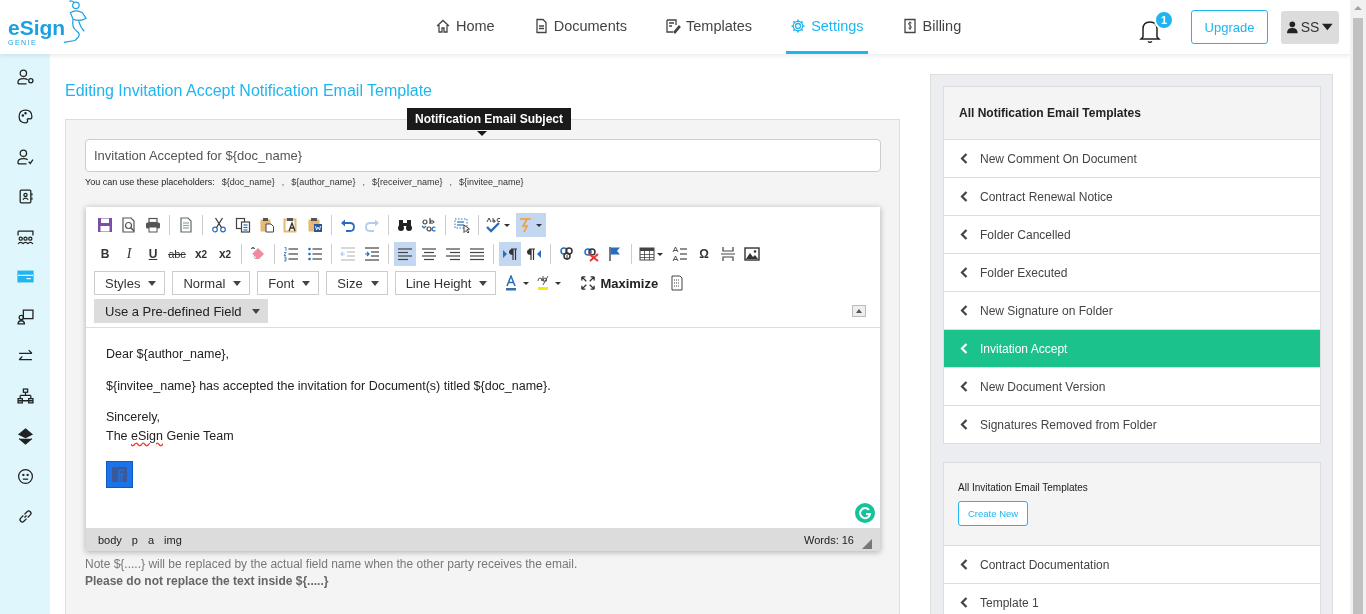  I want to click on body-text: Sincerely,, so click(133, 417).